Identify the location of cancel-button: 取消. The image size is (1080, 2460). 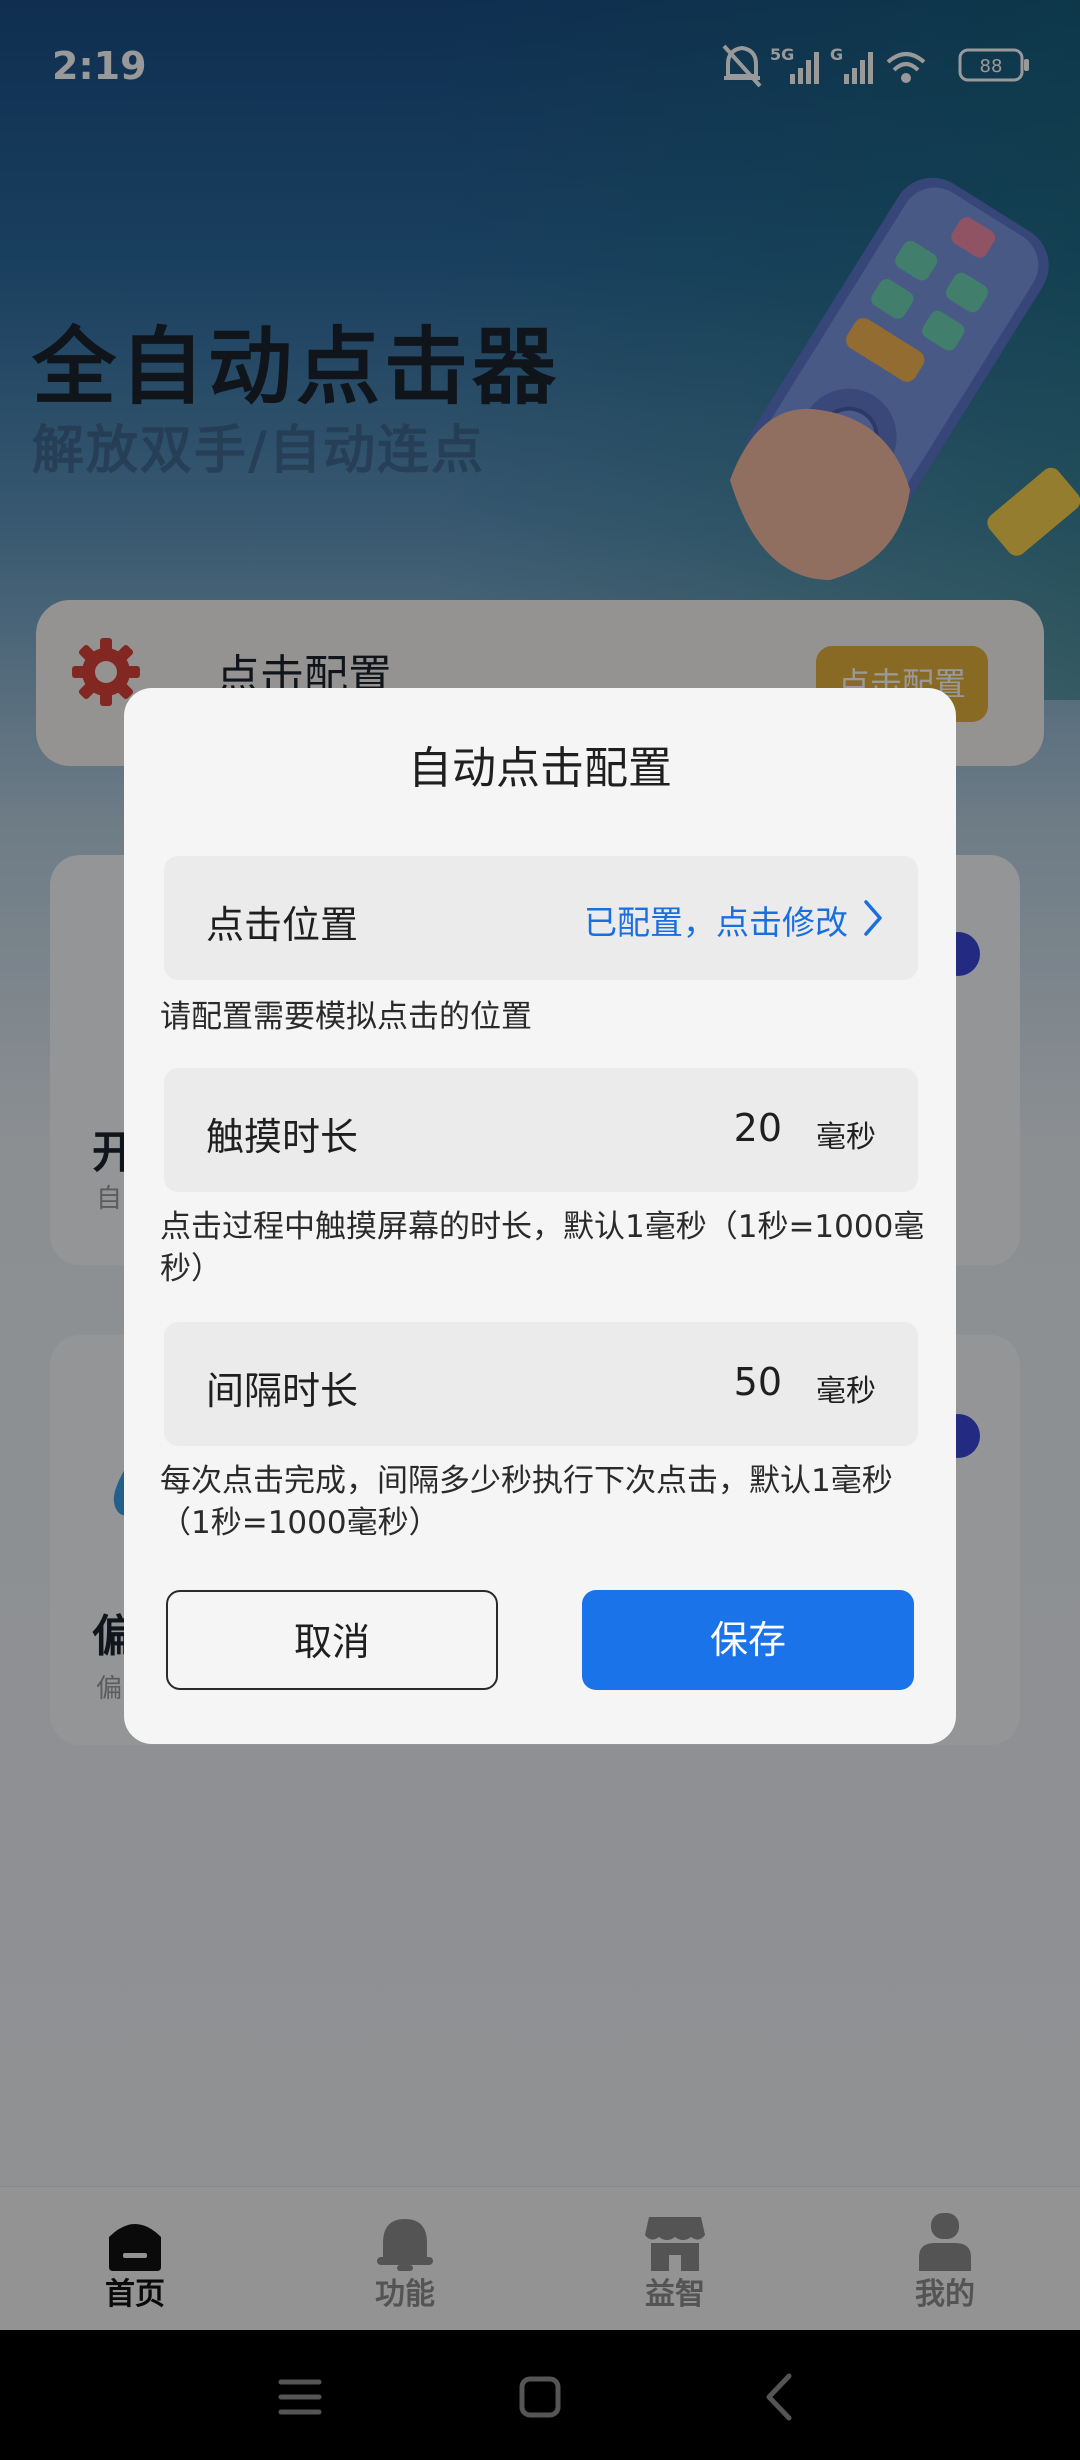
(332, 1640).